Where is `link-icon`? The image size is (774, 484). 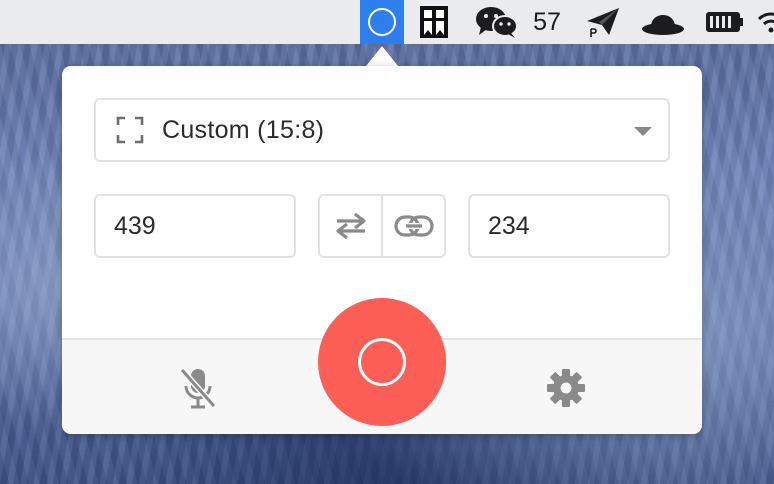
link-icon is located at coordinates (413, 226).